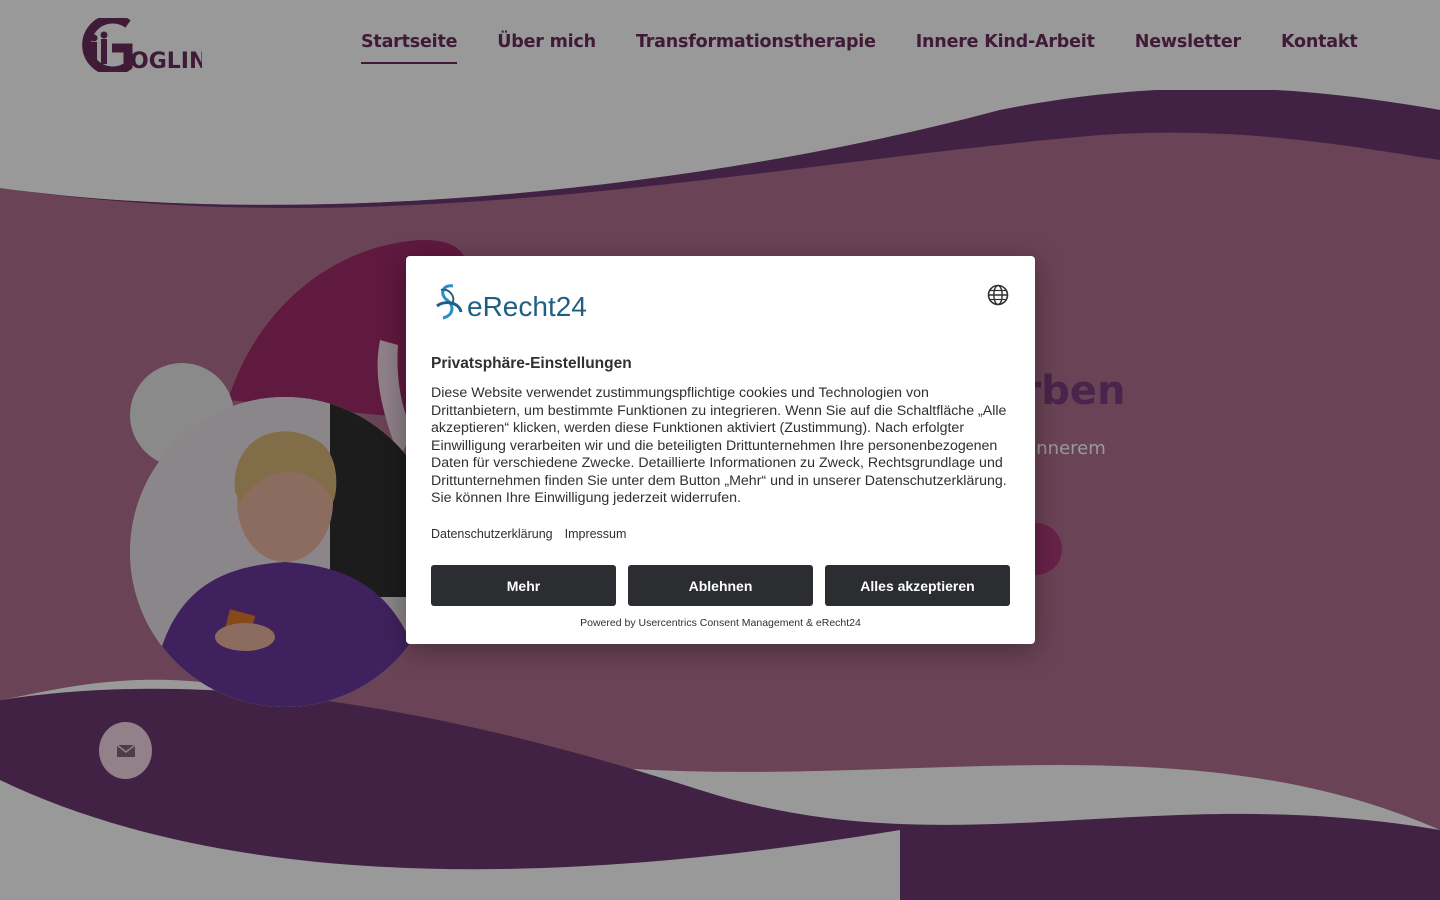 The image size is (1440, 900). What do you see at coordinates (596, 534) in the screenshot?
I see `imprint-link: Impressum` at bounding box center [596, 534].